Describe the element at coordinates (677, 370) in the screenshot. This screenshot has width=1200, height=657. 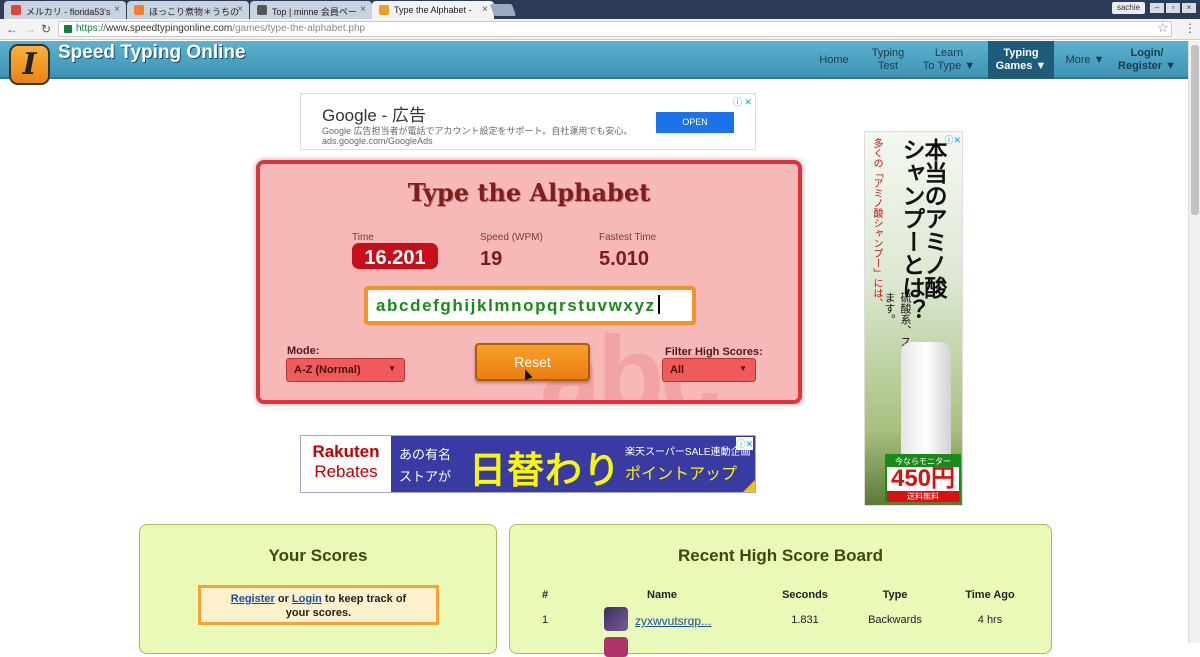
I see `filter-selected-value: All` at that location.